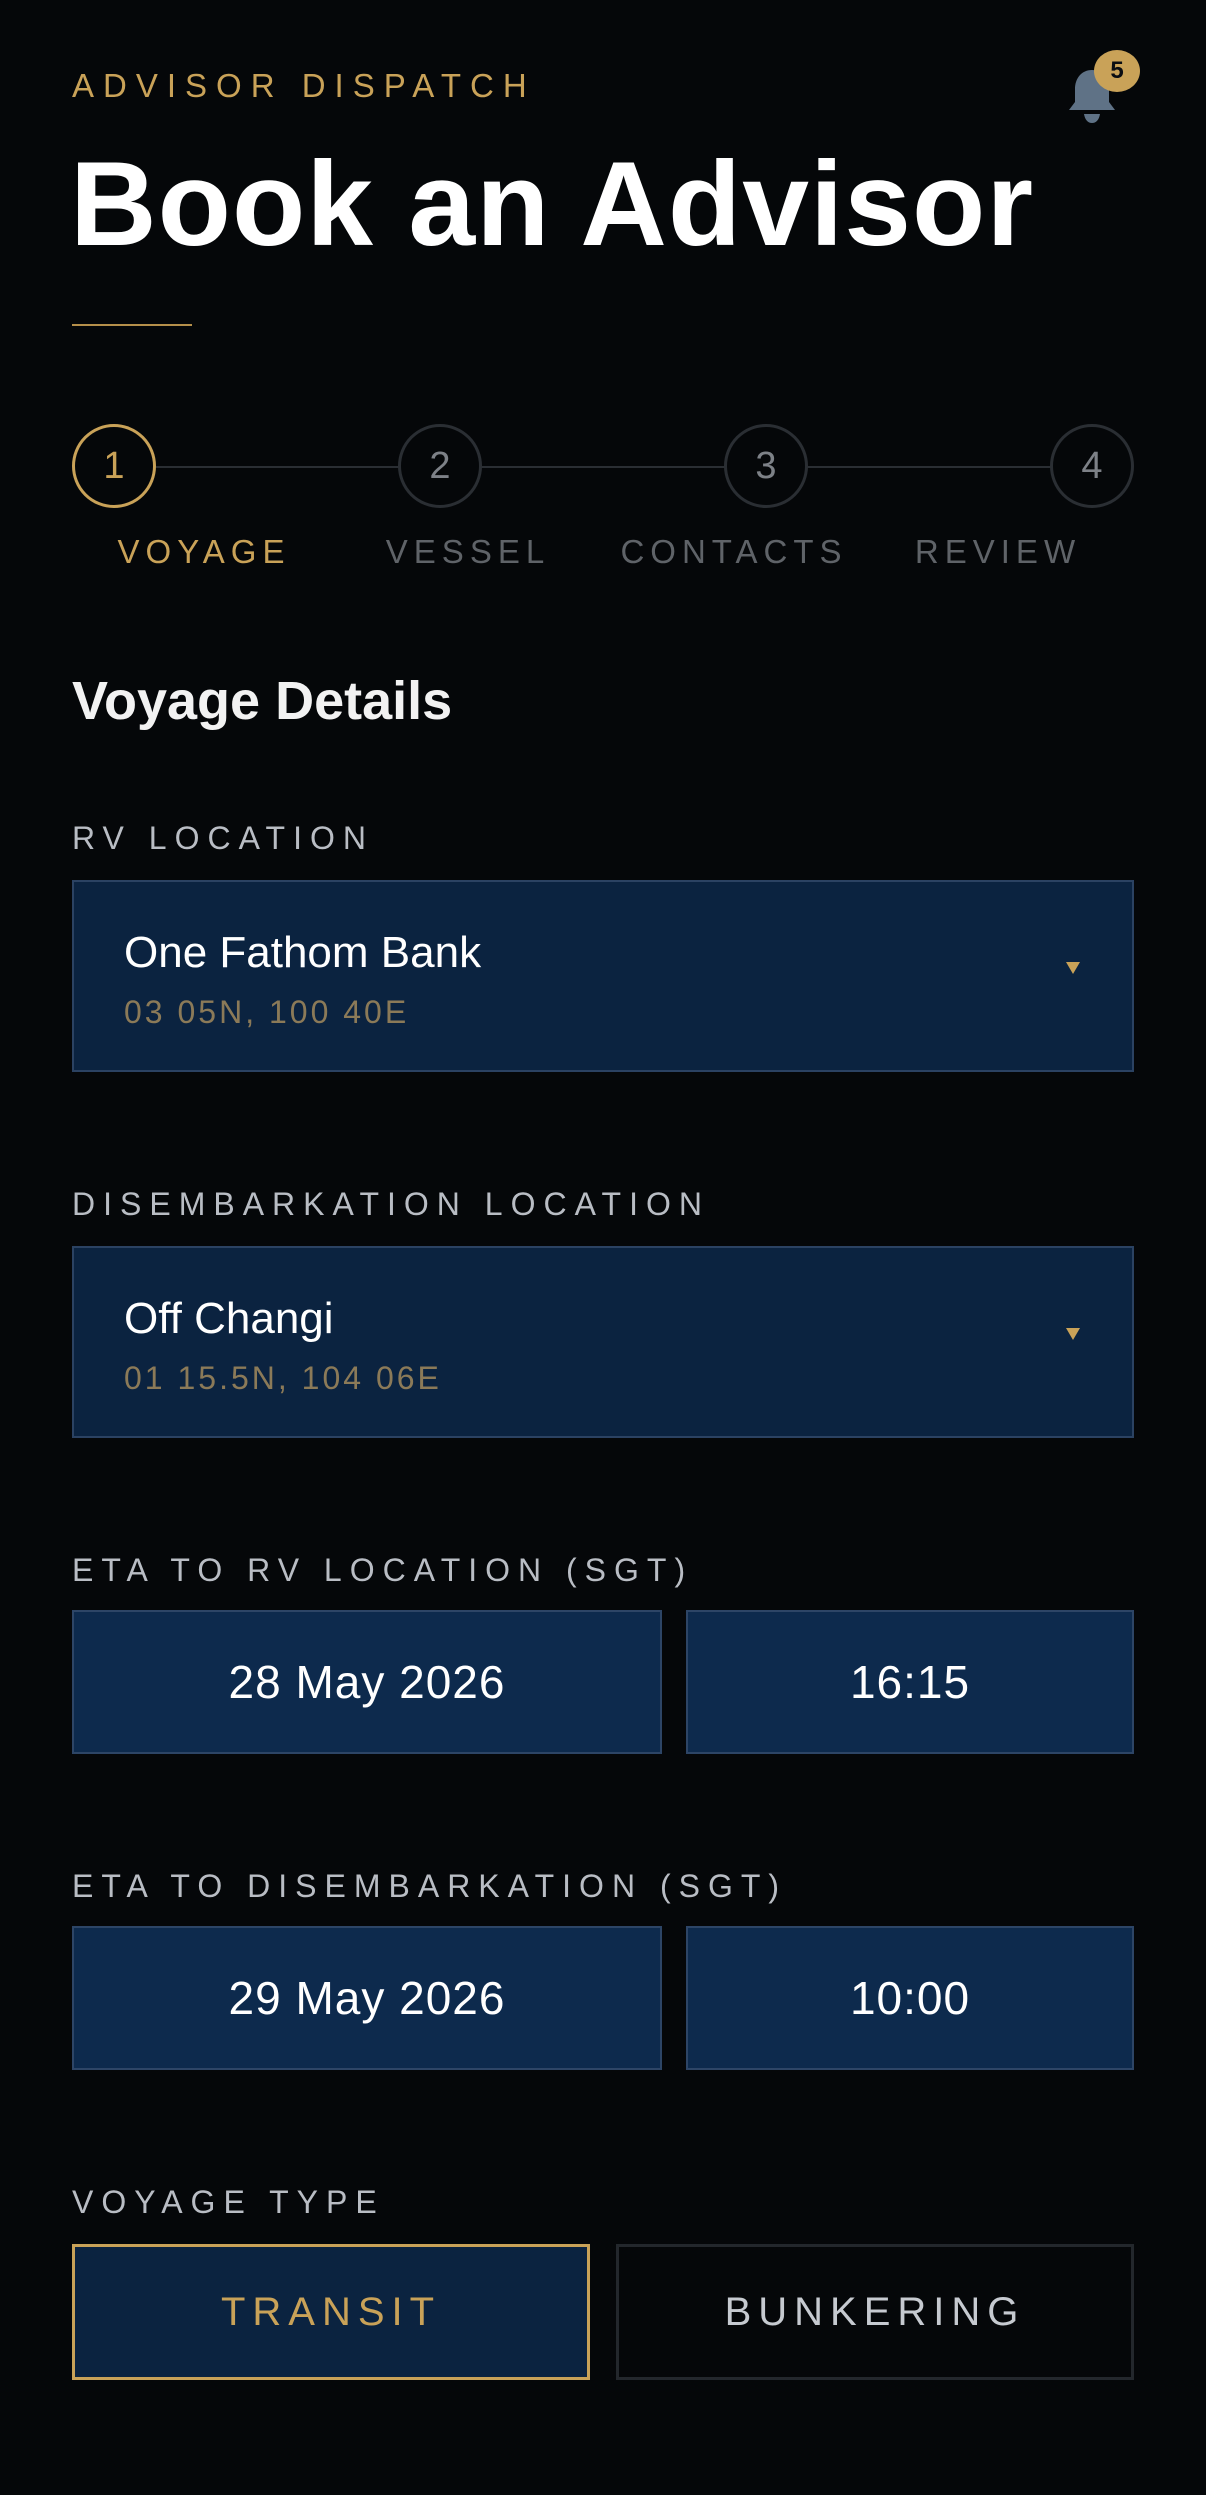 This screenshot has width=1206, height=2495. What do you see at coordinates (229, 1318) in the screenshot?
I see `disembarkation-location-name: Off Changi` at bounding box center [229, 1318].